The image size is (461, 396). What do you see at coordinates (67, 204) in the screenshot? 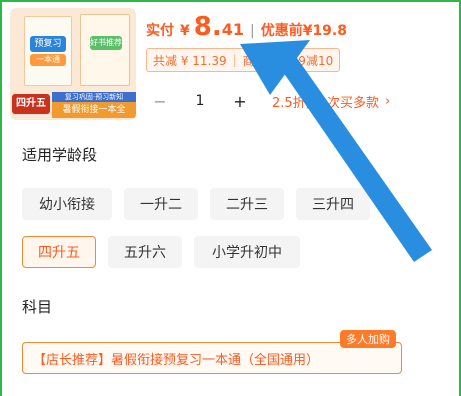
I see `age-option-kindergarten: 幼小衔接` at bounding box center [67, 204].